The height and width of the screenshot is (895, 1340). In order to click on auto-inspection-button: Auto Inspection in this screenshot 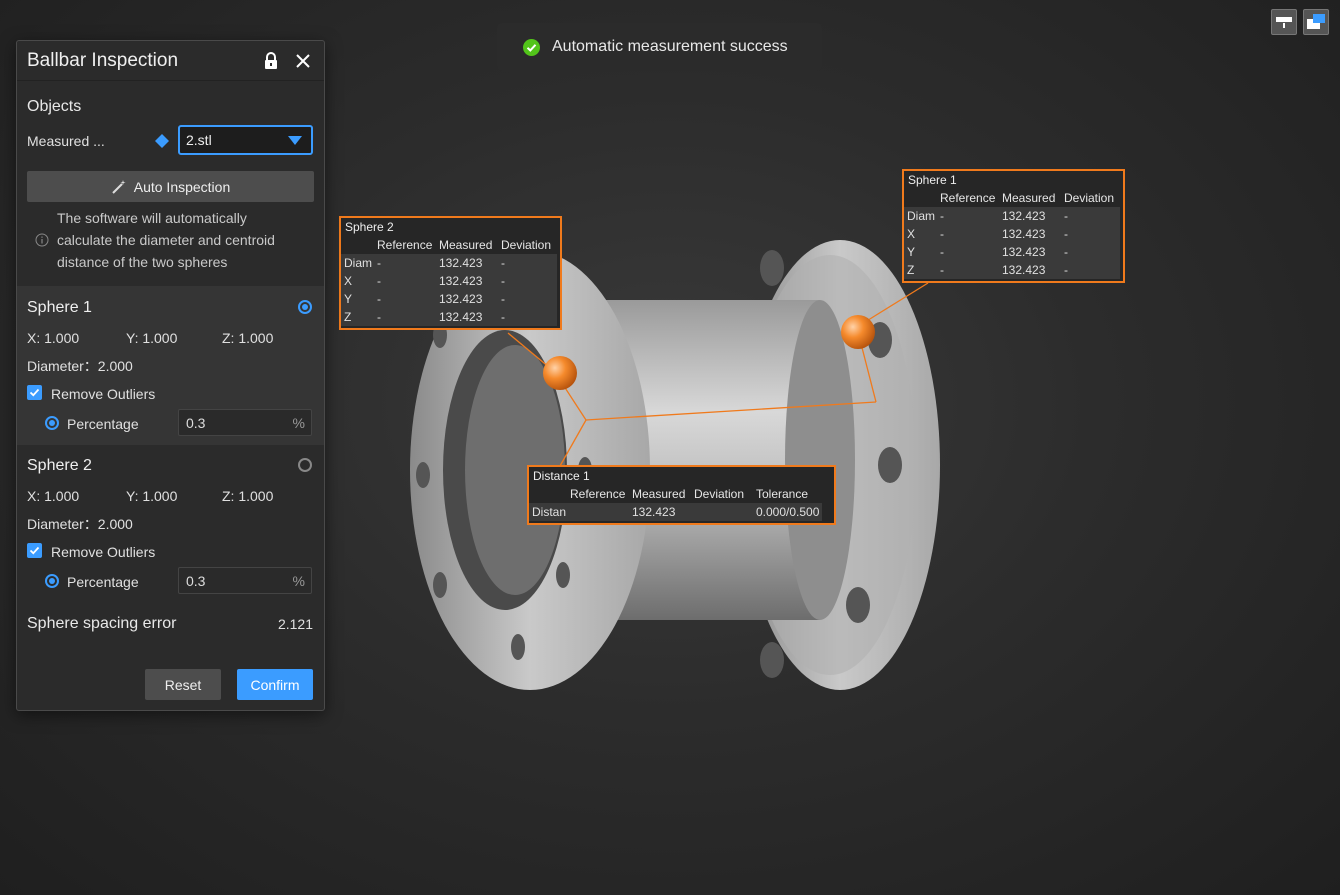, I will do `click(170, 186)`.